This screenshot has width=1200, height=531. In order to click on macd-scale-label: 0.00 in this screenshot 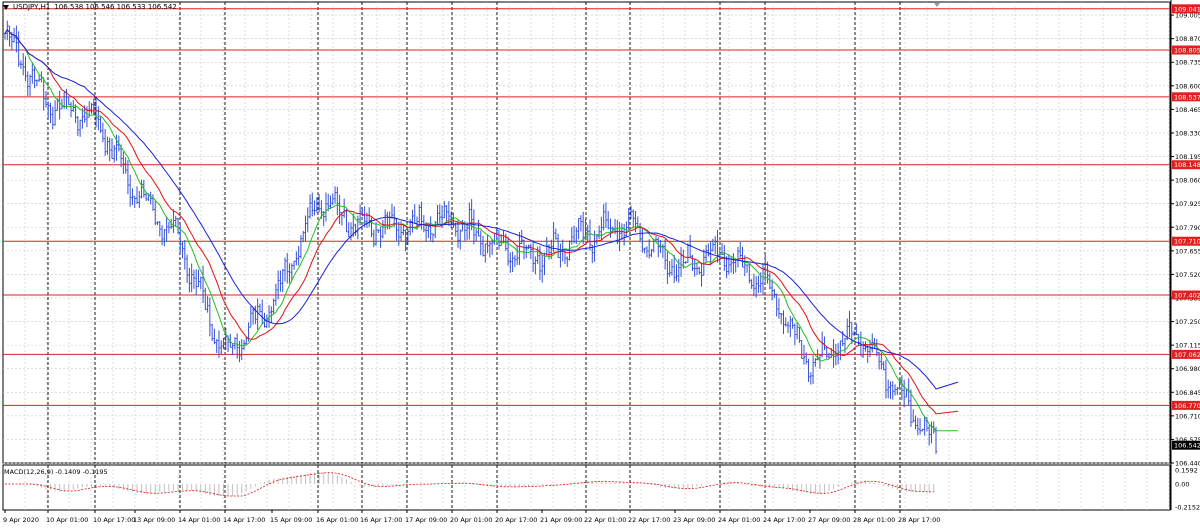, I will do `click(1182, 485)`.